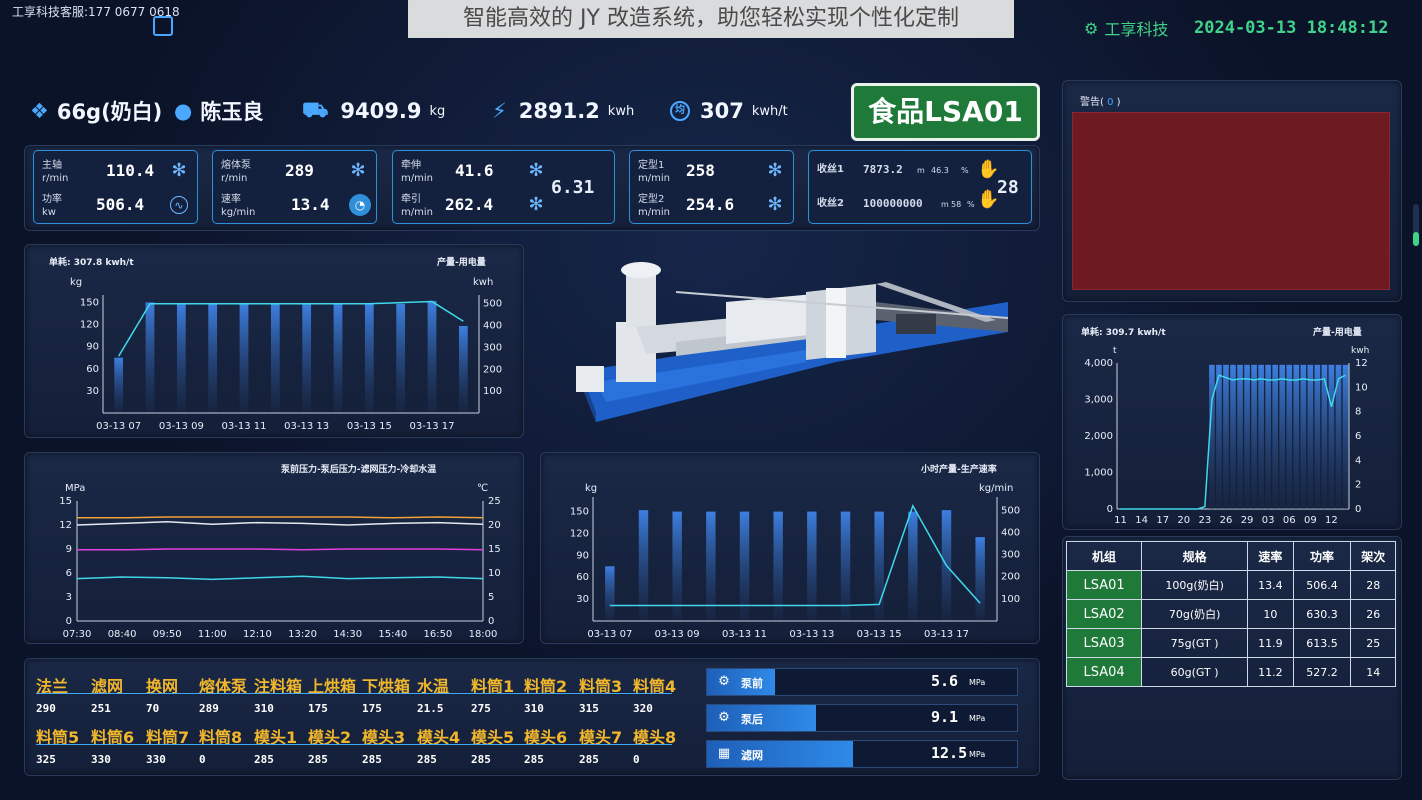 This screenshot has width=1422, height=800. I want to click on y-tick-right: 100, so click(492, 391).